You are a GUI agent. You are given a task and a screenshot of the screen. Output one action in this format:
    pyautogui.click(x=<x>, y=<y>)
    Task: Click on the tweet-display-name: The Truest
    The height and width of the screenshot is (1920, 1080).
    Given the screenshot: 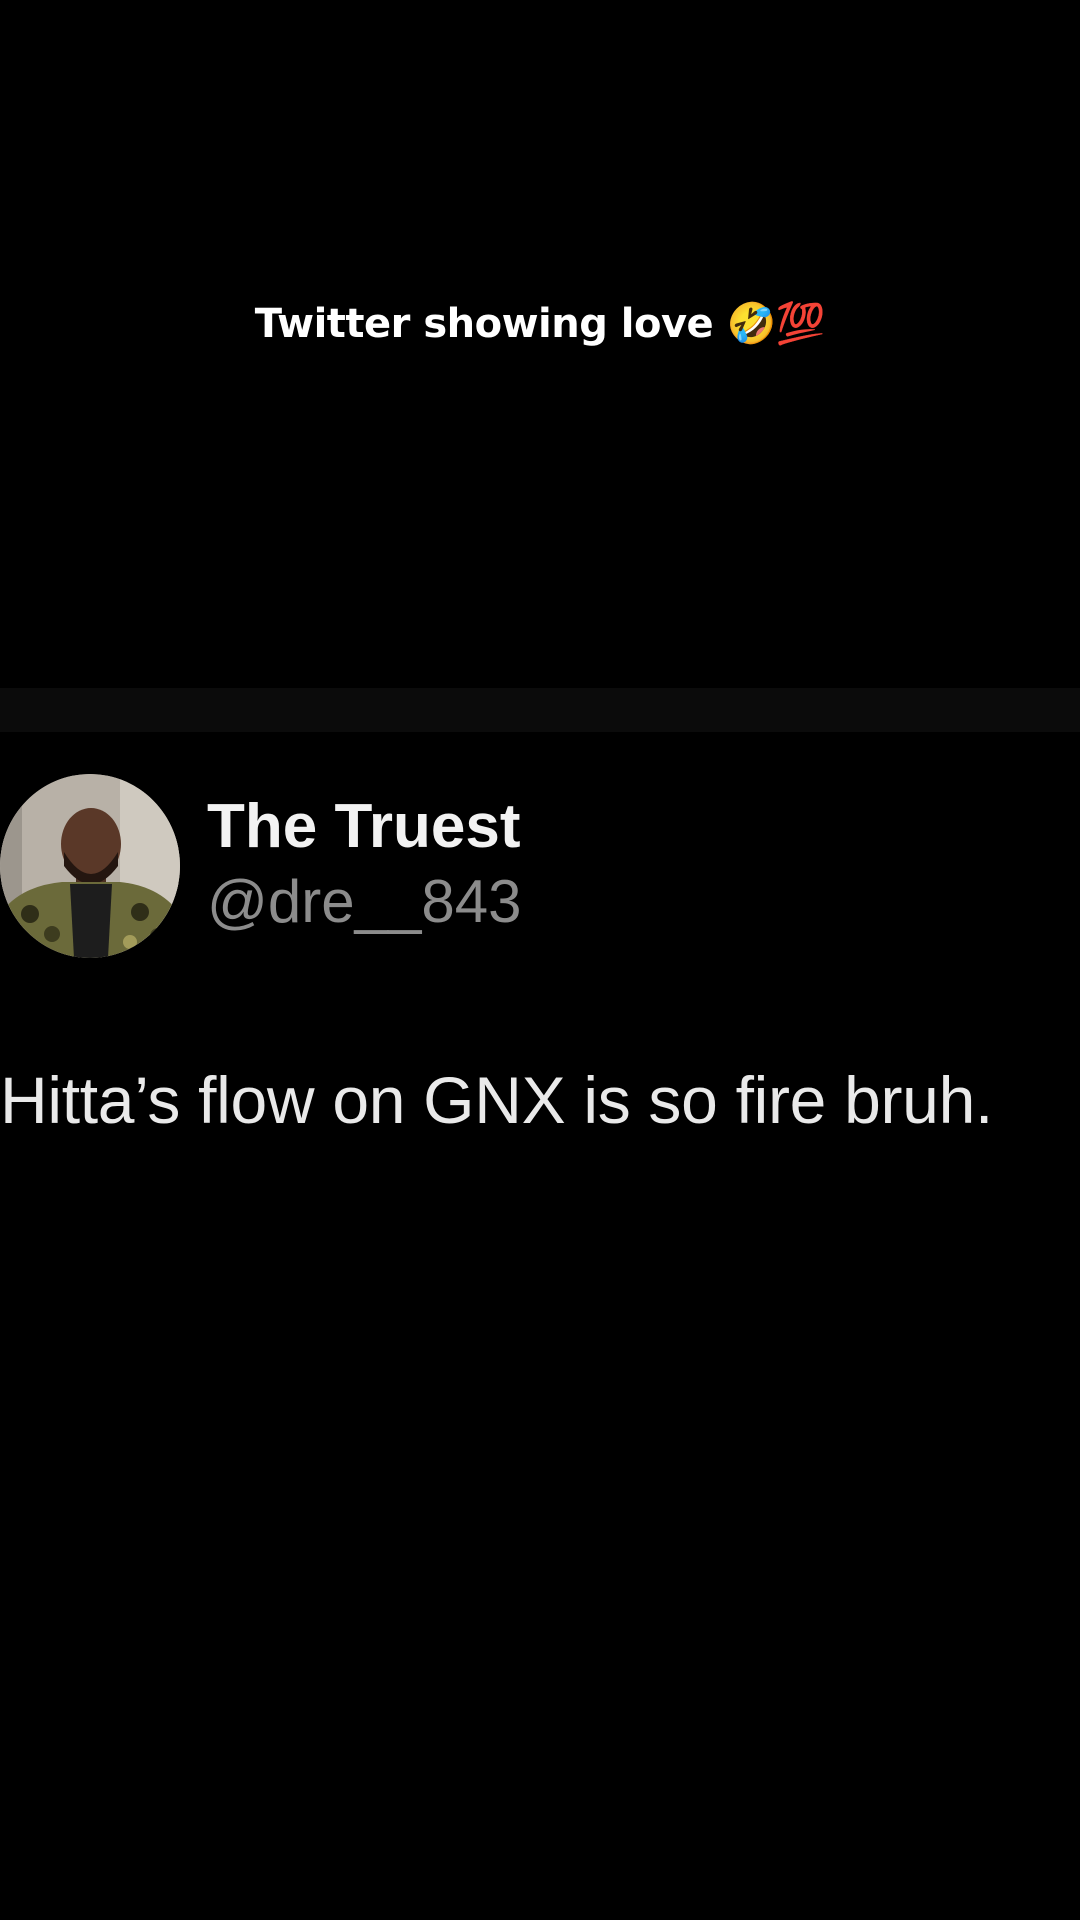 What is the action you would take?
    pyautogui.click(x=364, y=827)
    